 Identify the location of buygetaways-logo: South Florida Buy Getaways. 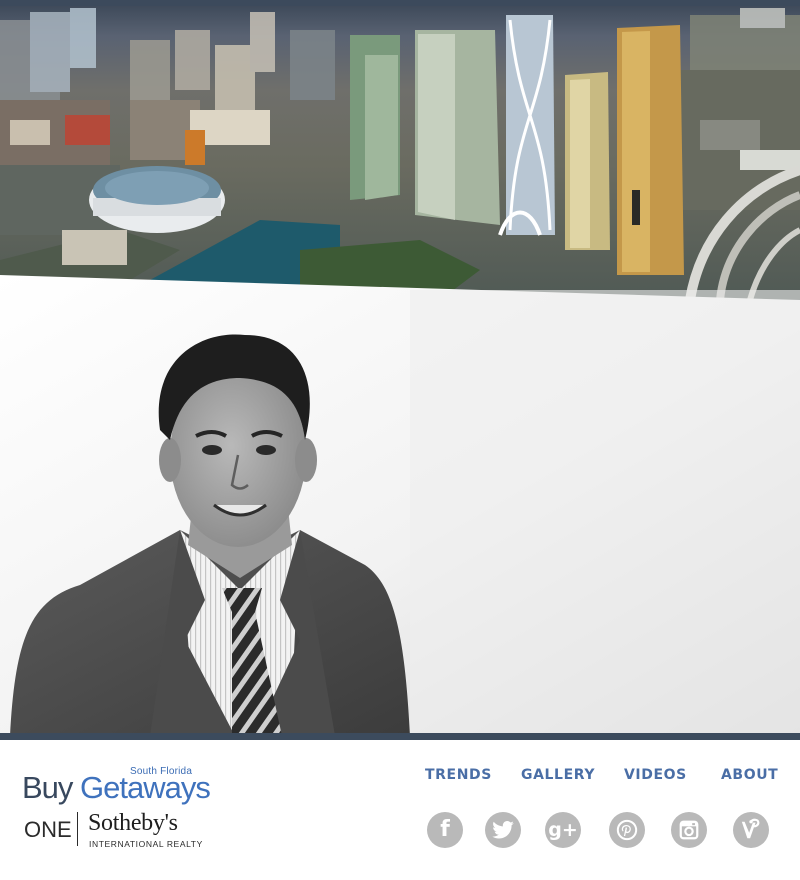
(116, 786).